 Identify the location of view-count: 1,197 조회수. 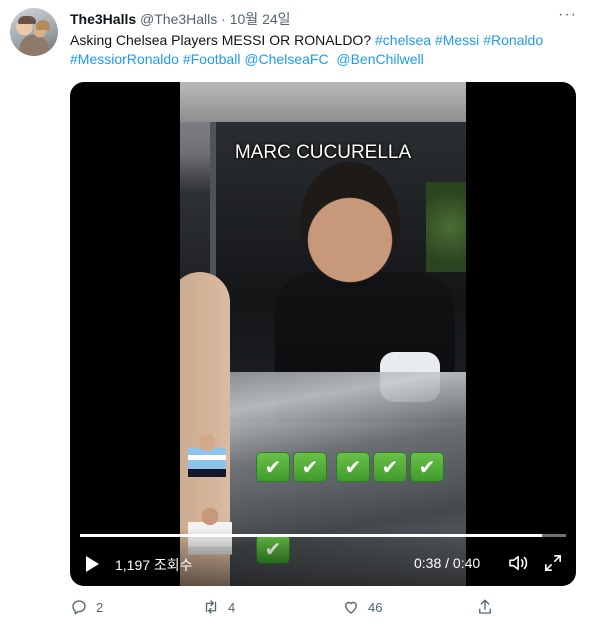
(154, 565).